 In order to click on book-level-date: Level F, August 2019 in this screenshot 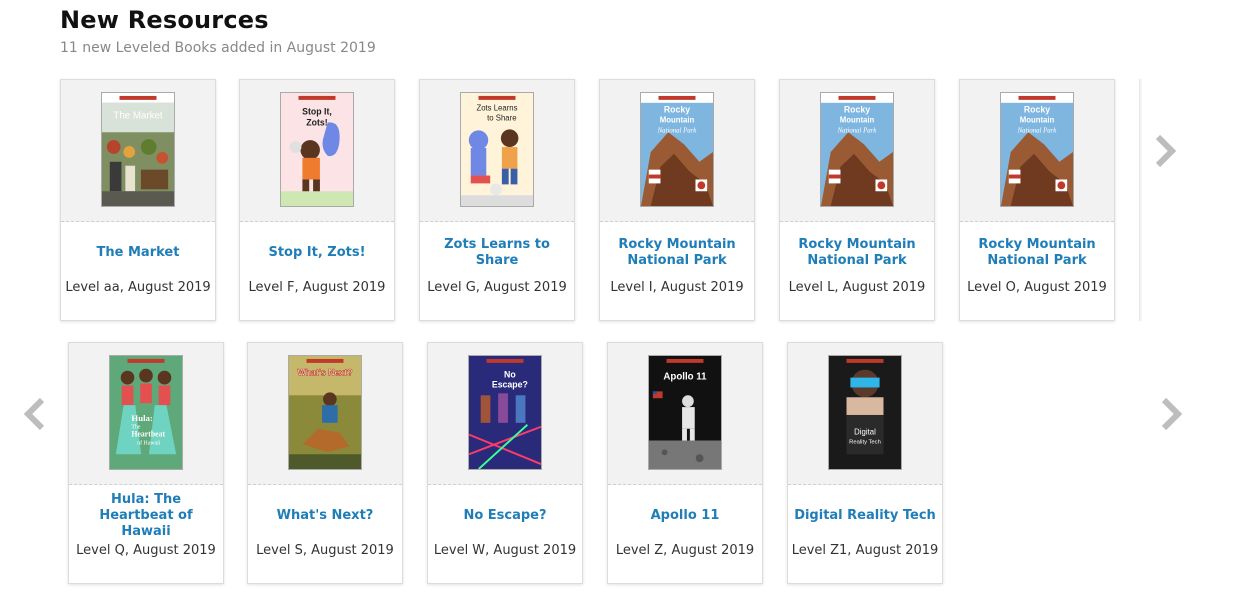, I will do `click(317, 287)`.